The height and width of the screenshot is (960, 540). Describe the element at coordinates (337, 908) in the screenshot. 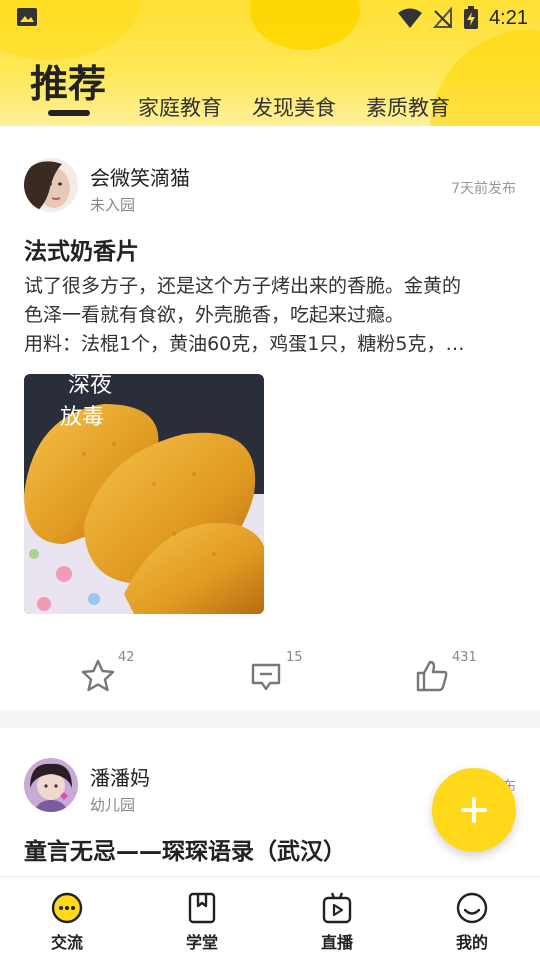

I see `live-tv-icon` at that location.